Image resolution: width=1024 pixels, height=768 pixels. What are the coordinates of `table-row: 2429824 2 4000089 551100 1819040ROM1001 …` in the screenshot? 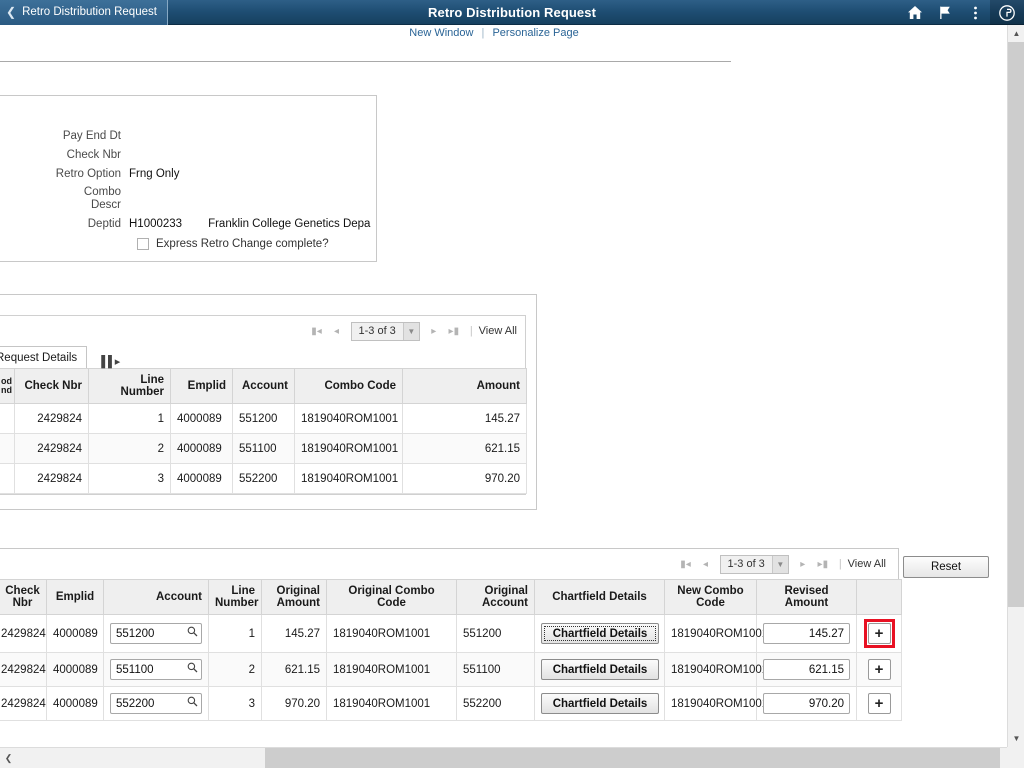 It's located at (263, 448).